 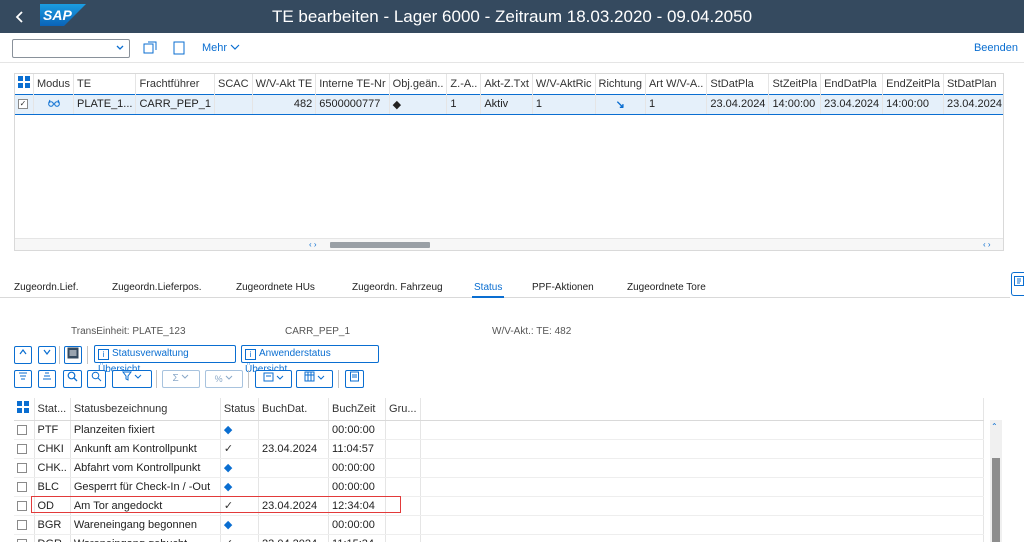 I want to click on col-header: Z.-A.., so click(x=464, y=84).